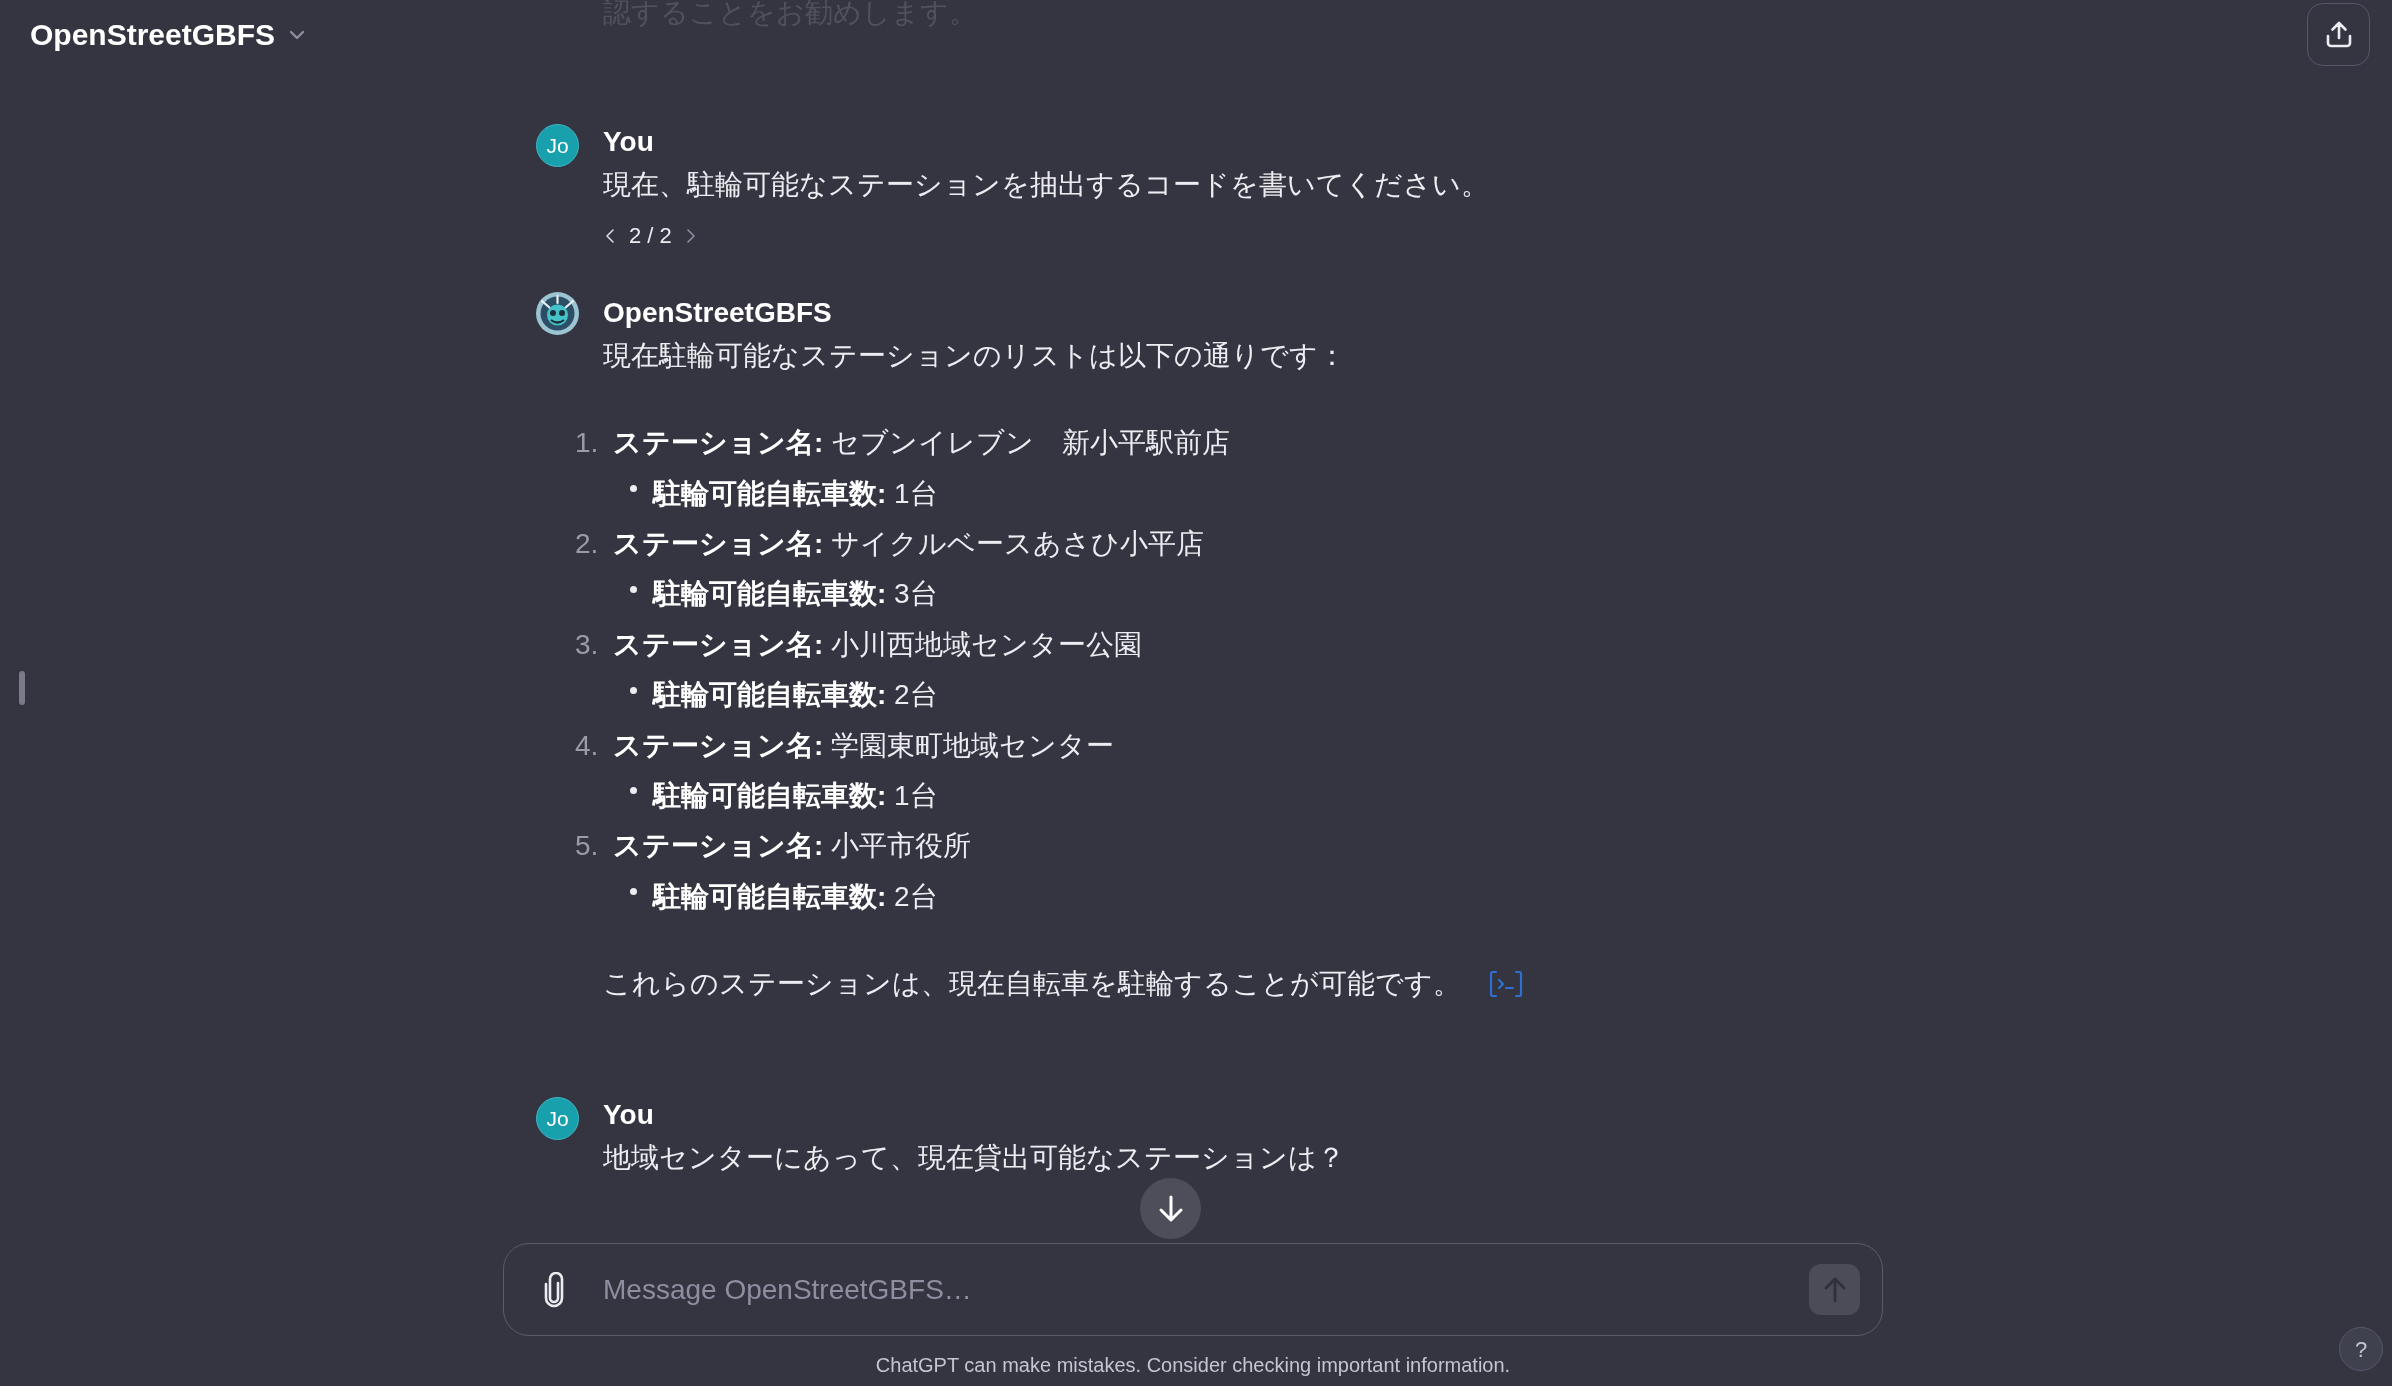 This screenshot has width=2392, height=1386. Describe the element at coordinates (587, 745) in the screenshot. I see `list-number: 4.` at that location.